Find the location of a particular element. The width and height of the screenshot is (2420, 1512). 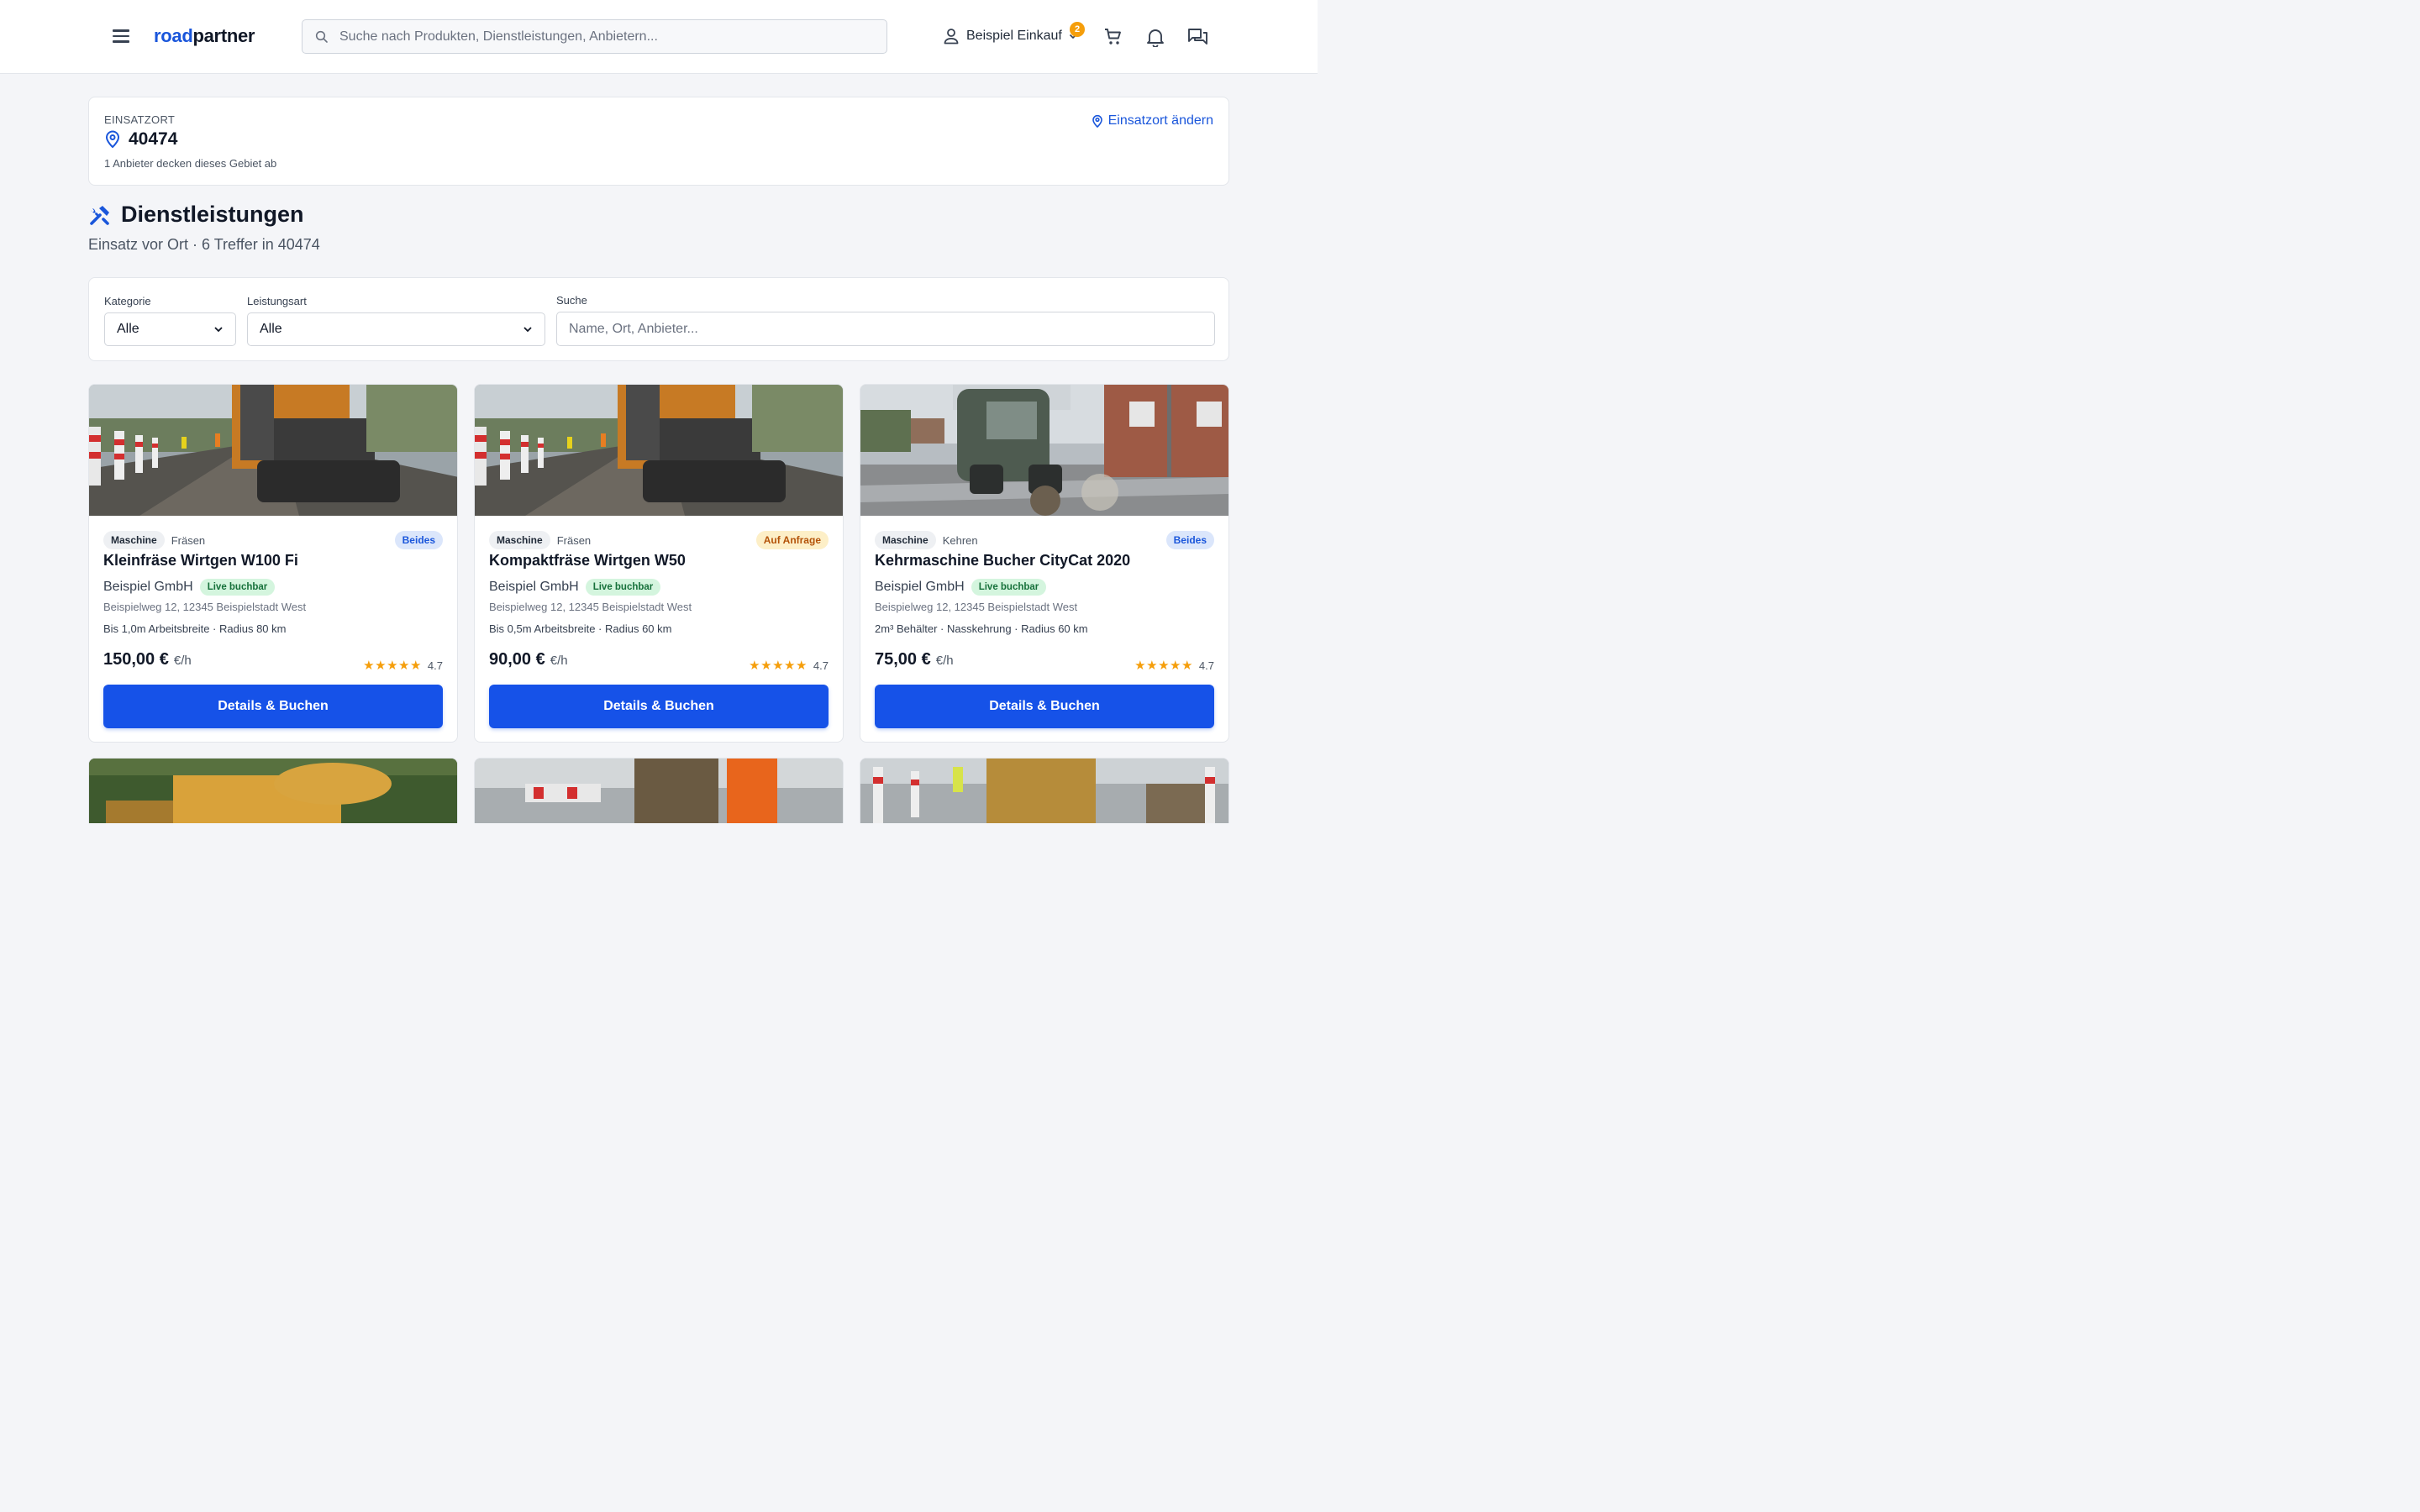

menu-button is located at coordinates (121, 36).